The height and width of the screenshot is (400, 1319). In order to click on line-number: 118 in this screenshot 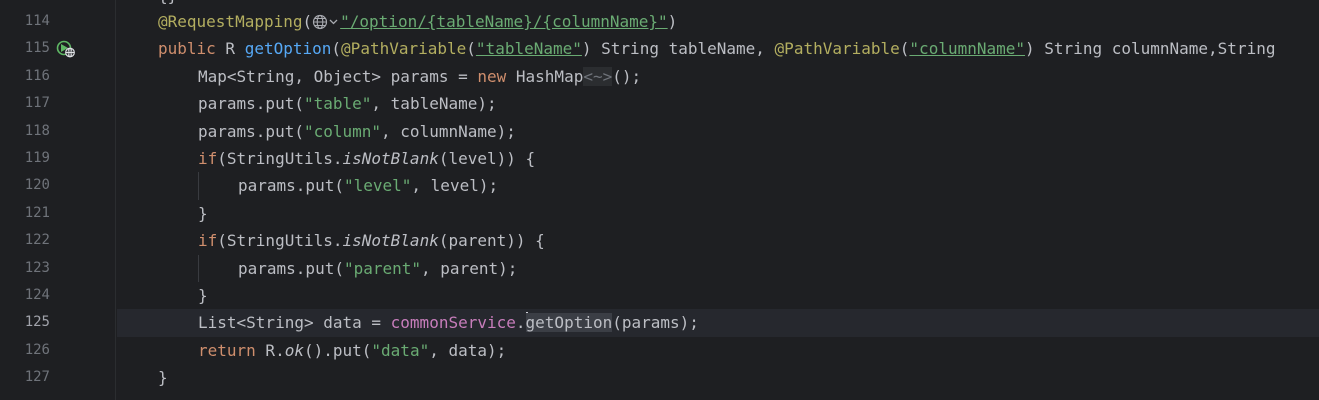, I will do `click(37, 130)`.